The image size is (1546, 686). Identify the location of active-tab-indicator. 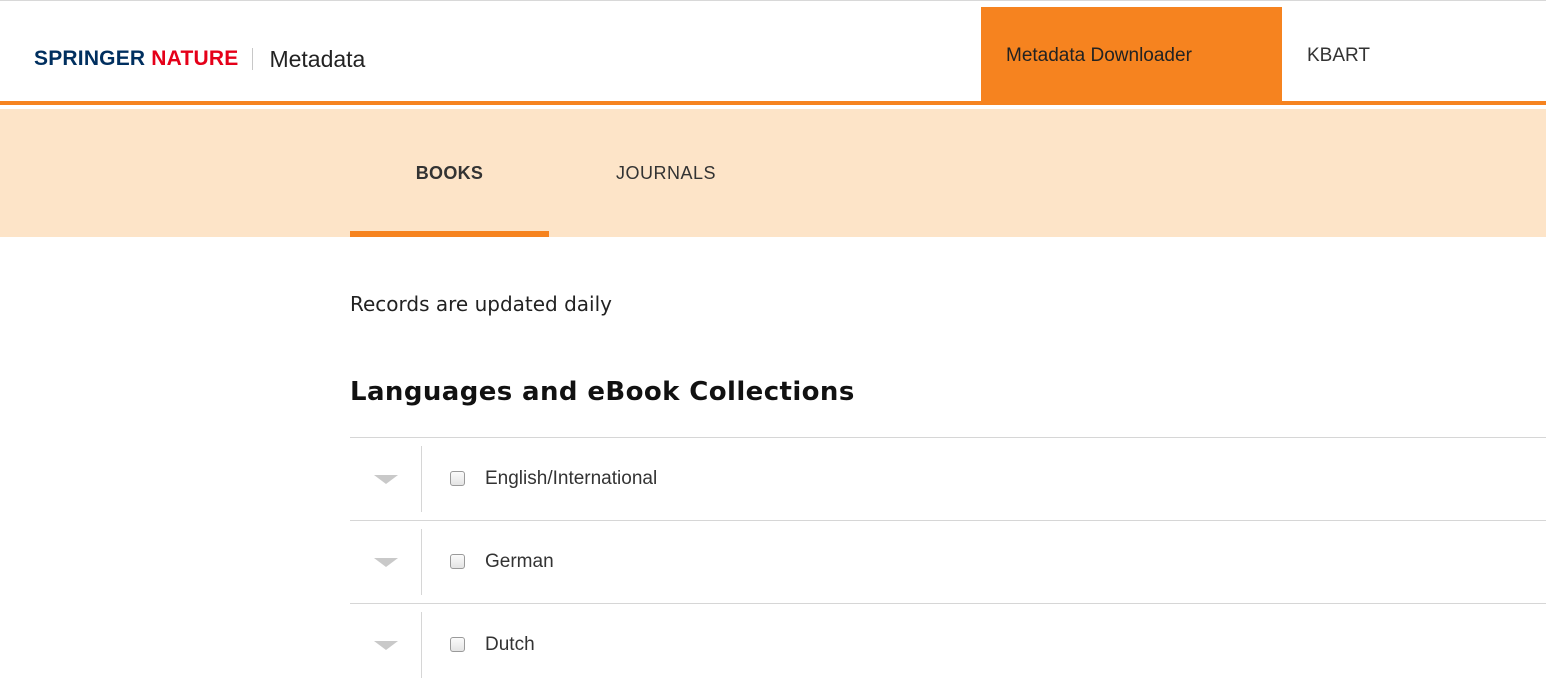
(449, 234).